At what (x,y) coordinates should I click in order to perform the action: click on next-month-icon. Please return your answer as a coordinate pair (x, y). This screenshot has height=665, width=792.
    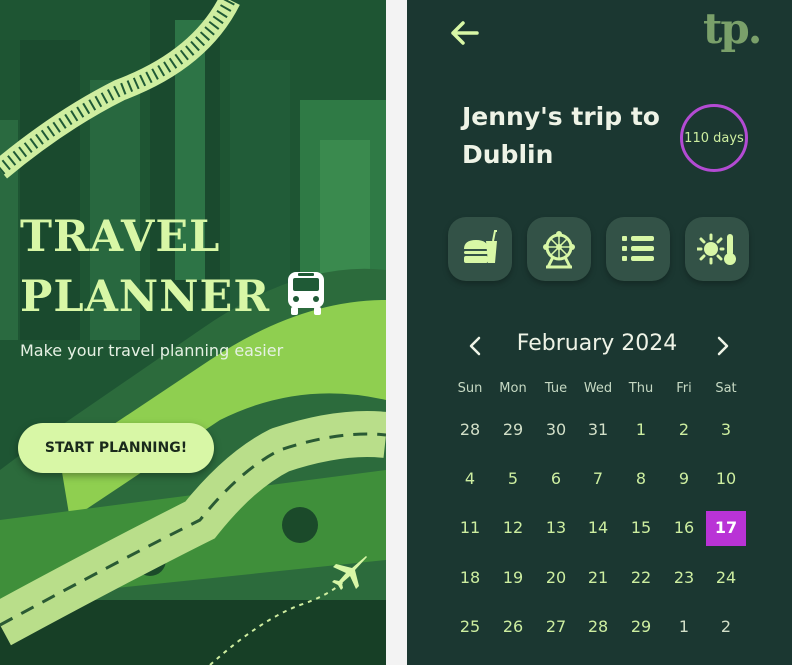
    Looking at the image, I should click on (723, 346).